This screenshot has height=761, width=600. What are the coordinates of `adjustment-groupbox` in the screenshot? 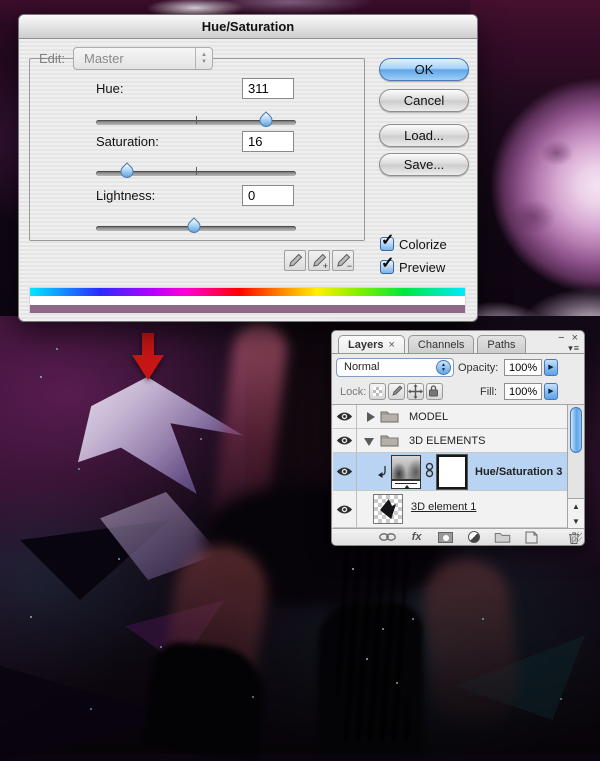 It's located at (197, 149).